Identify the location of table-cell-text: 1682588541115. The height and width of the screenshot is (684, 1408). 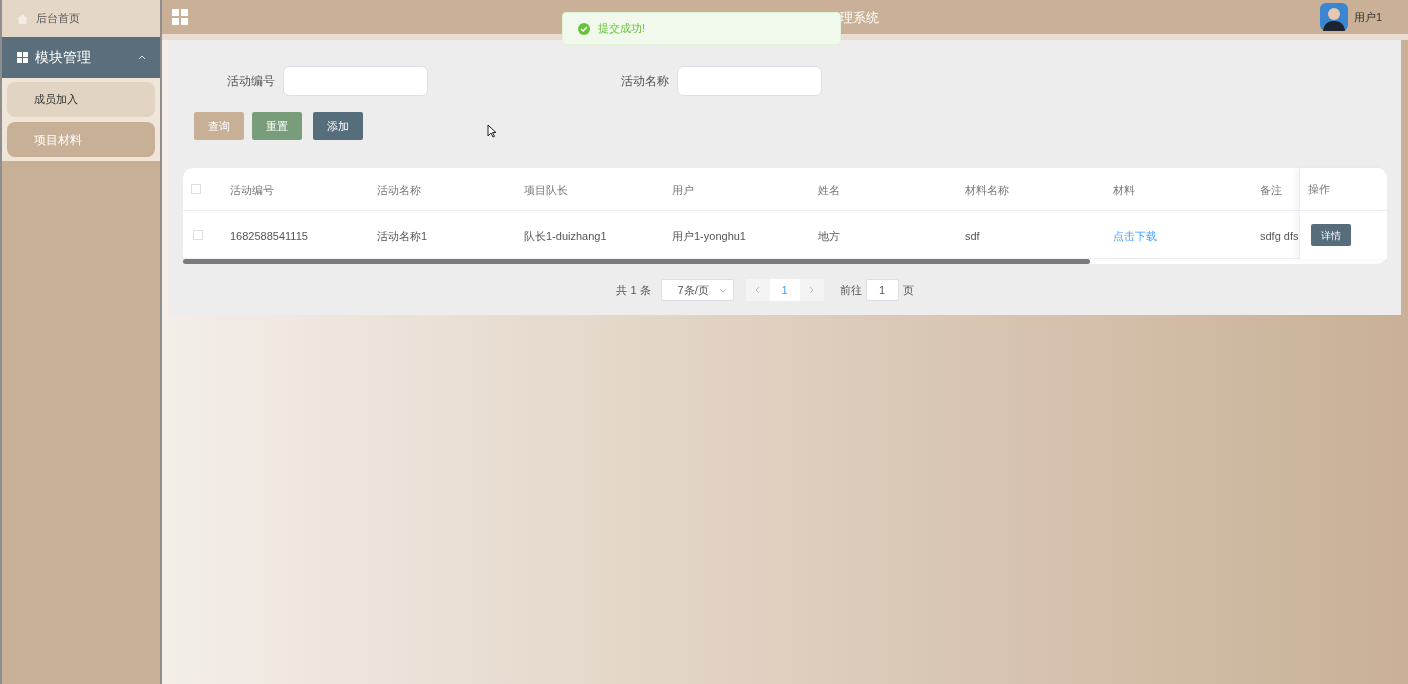
(269, 236).